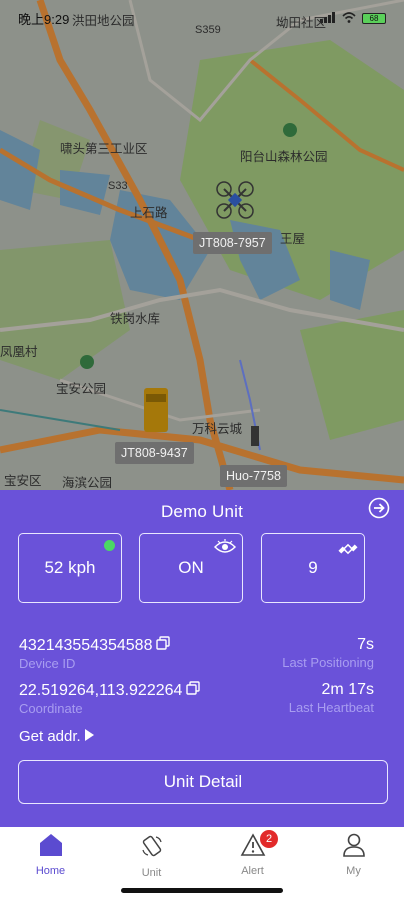 Image resolution: width=404 pixels, height=900 pixels. I want to click on vehicle-marker-icon, so click(255, 436).